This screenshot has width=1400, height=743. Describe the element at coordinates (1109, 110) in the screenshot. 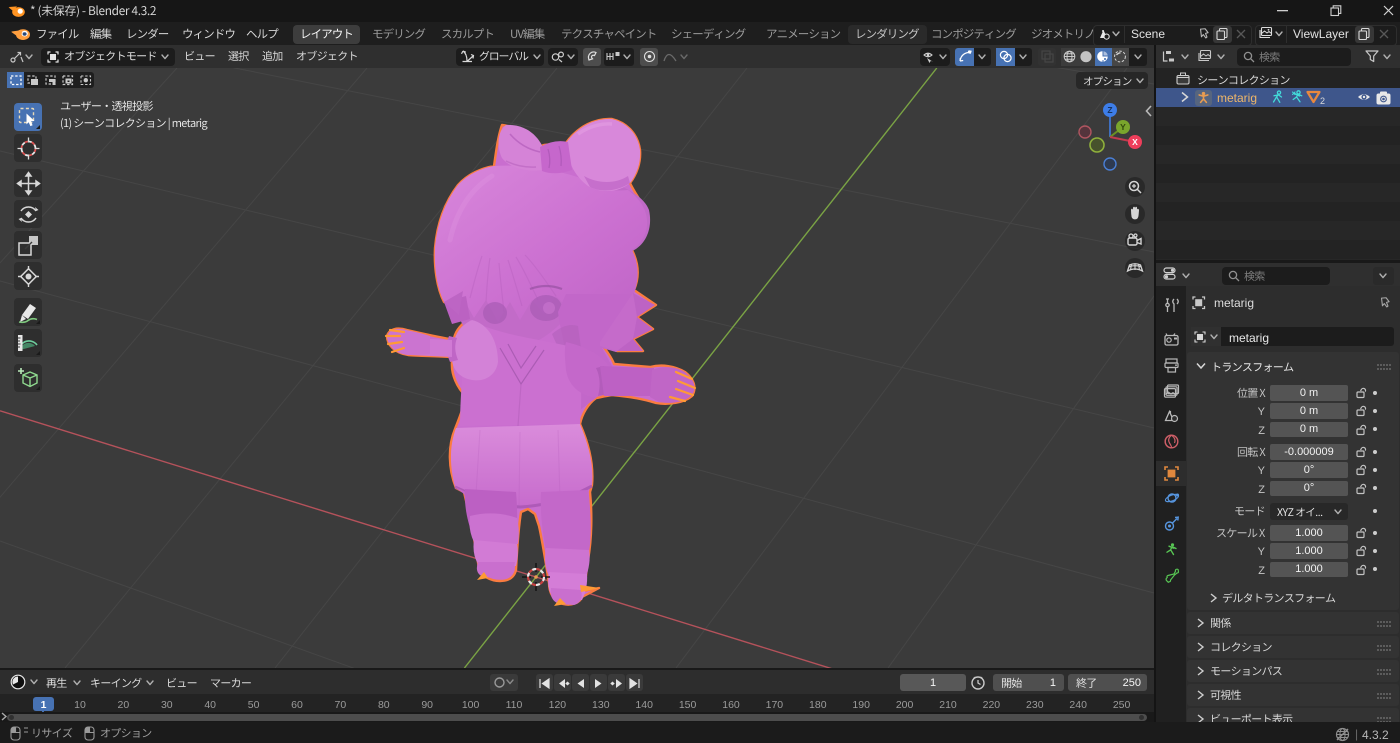

I see `svg-text: Z` at that location.